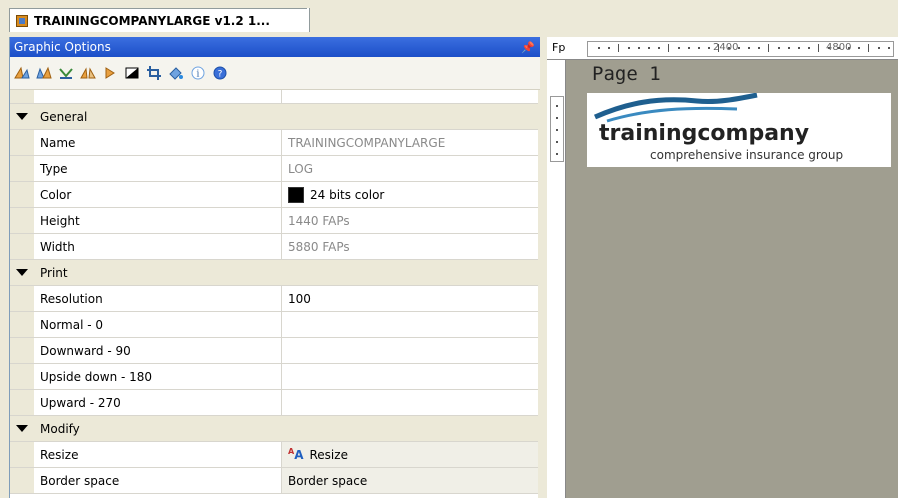  I want to click on property-row-border-space: Border space Border space, so click(275, 481).